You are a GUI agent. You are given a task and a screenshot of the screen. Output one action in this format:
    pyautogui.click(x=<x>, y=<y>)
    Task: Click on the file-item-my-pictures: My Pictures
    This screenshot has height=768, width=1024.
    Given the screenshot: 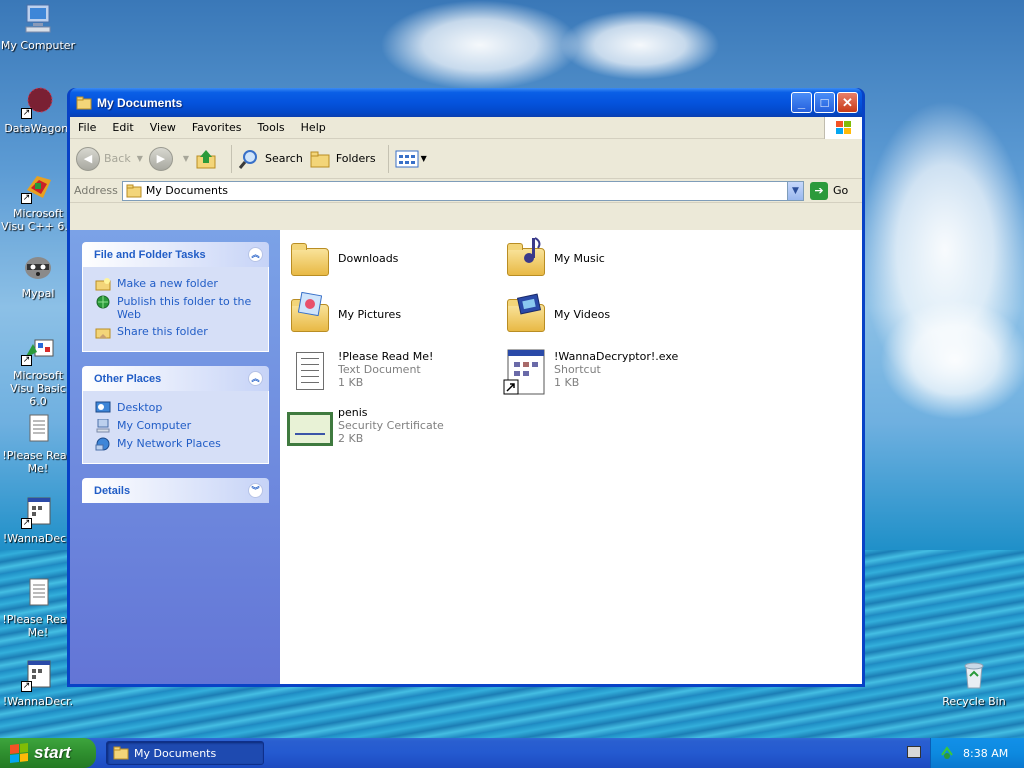 What is the action you would take?
    pyautogui.click(x=343, y=316)
    